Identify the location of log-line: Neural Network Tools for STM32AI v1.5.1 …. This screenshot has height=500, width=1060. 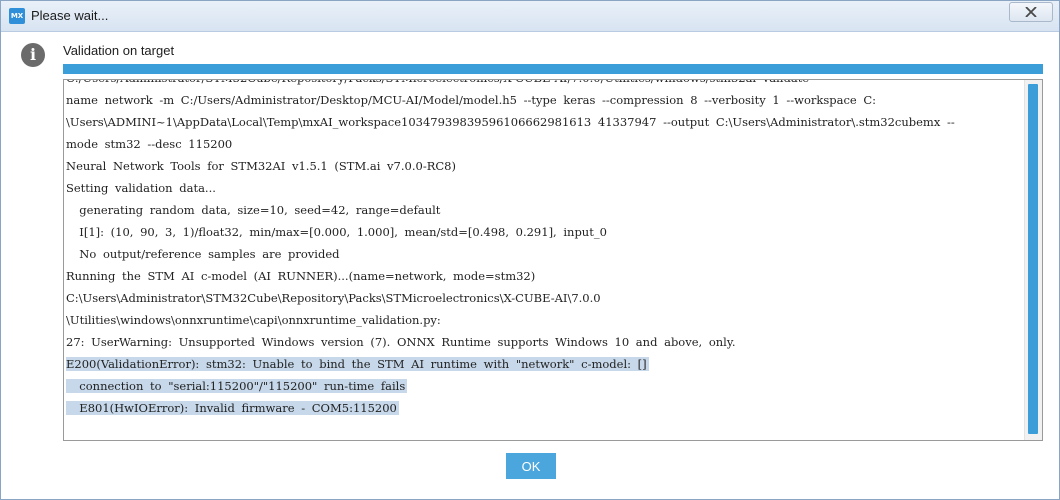
(544, 166).